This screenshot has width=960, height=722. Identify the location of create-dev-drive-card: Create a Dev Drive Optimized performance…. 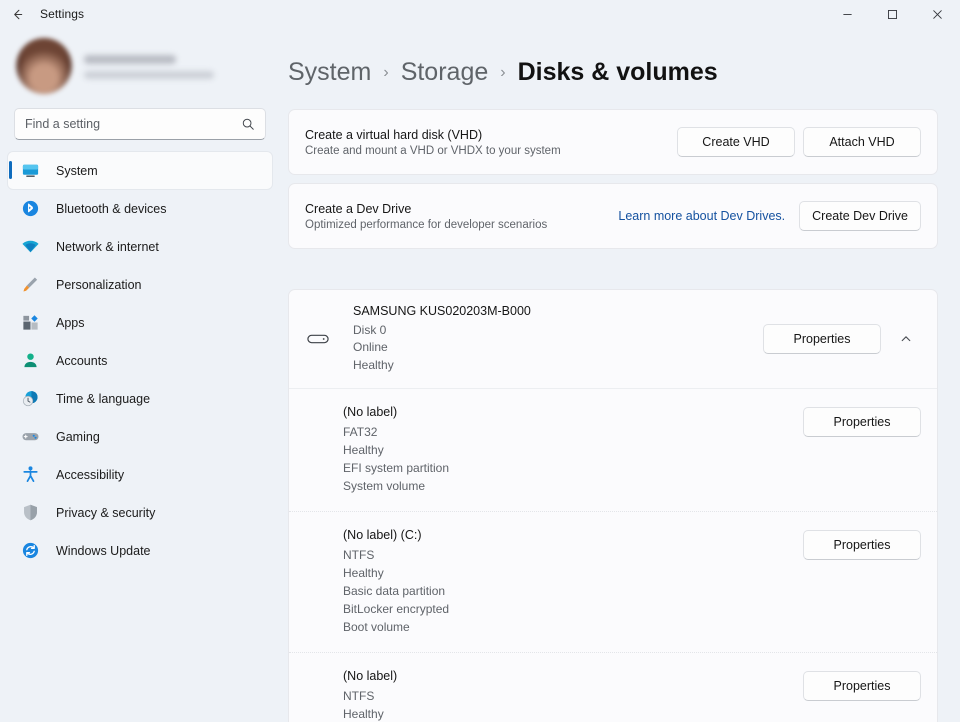
(613, 216).